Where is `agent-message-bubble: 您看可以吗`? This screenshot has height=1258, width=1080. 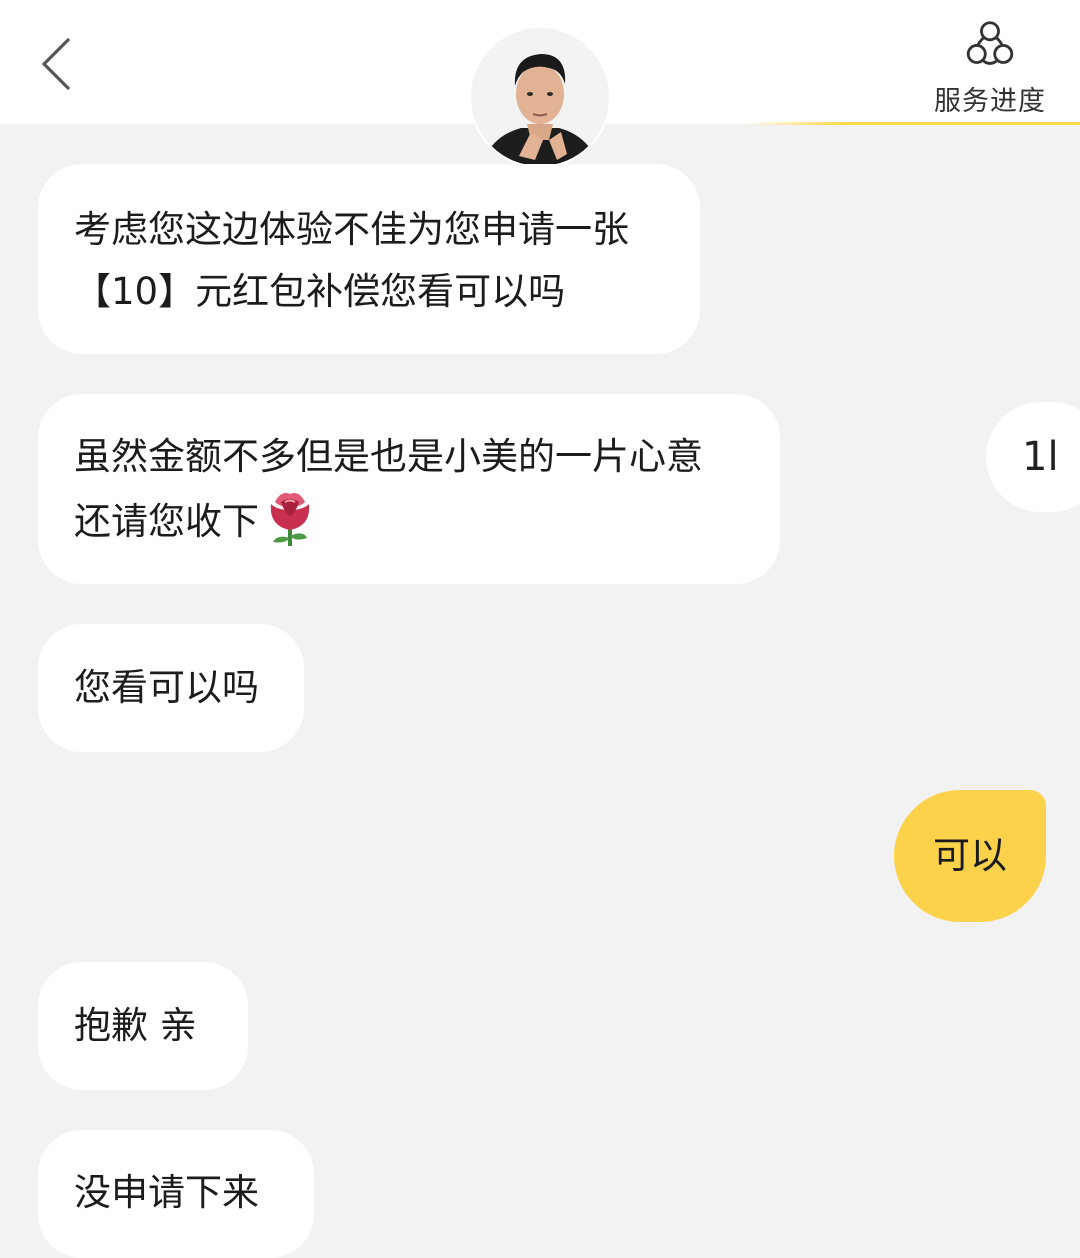
agent-message-bubble: 您看可以吗 is located at coordinates (171, 688).